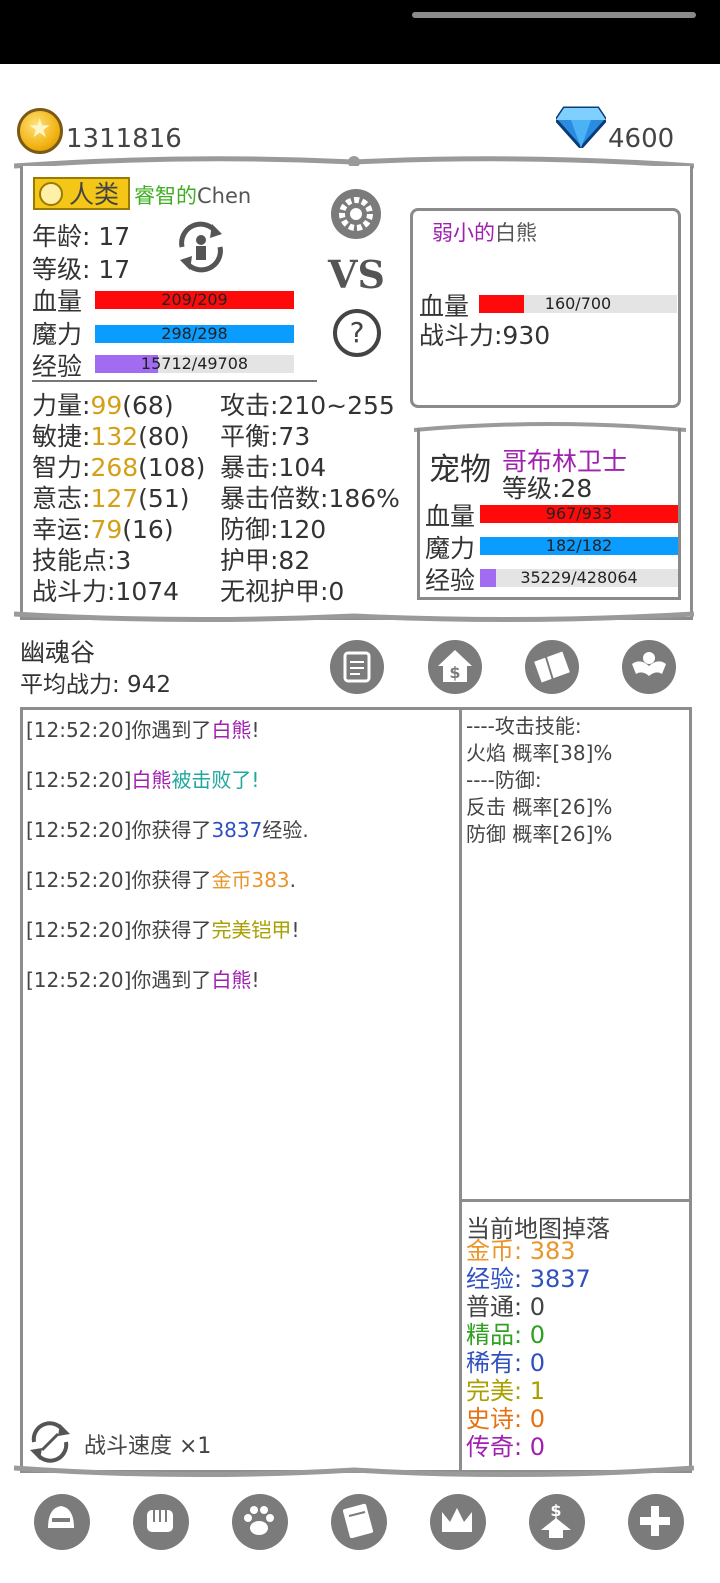  I want to click on drop-value: 383, so click(549, 1251).